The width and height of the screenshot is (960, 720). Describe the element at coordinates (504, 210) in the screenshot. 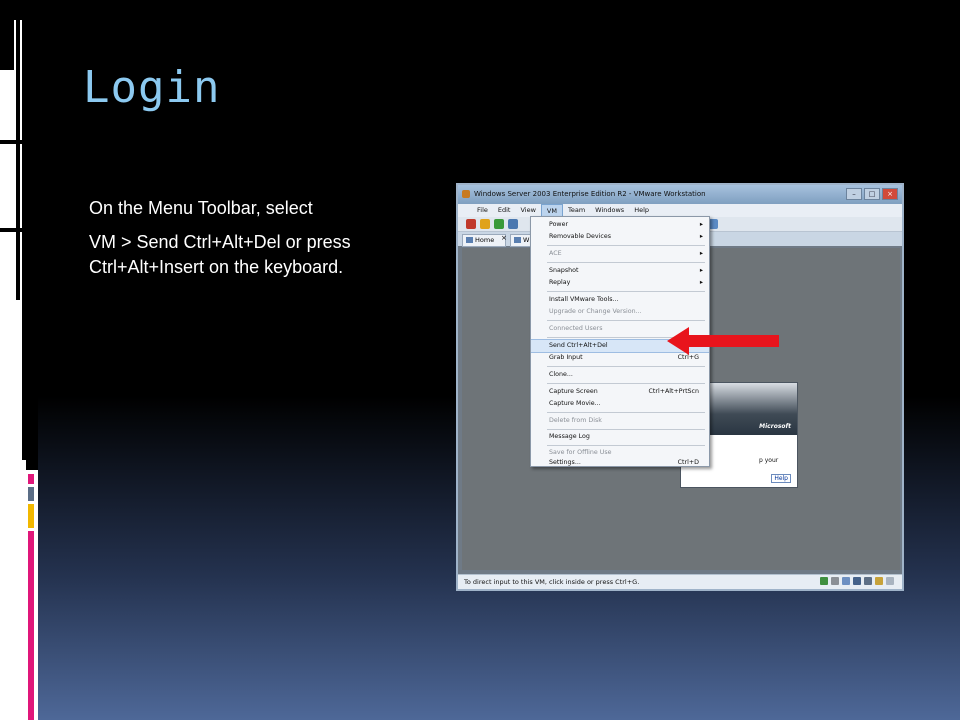

I see `menu-edit: Edit` at that location.